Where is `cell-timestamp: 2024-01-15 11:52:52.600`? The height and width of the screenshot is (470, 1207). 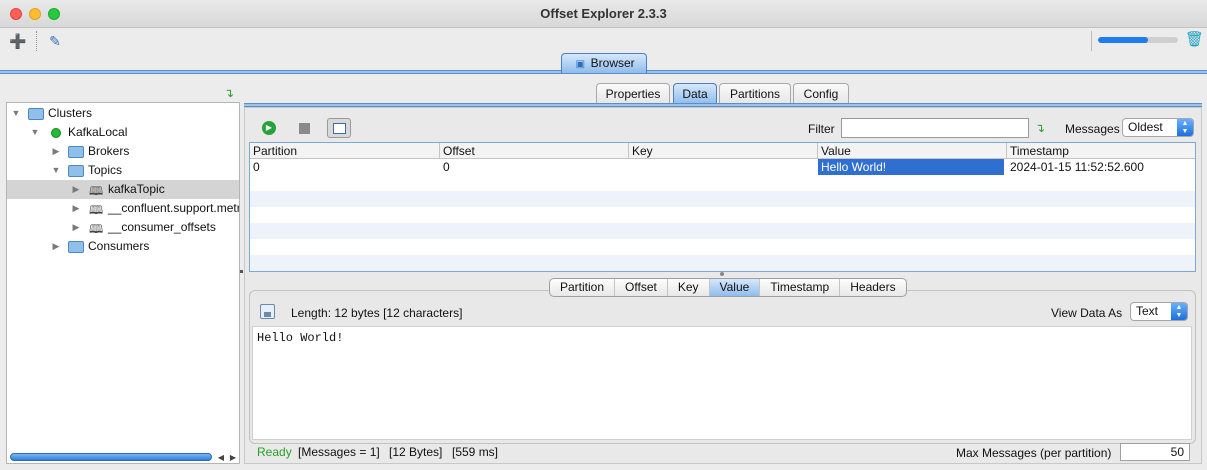
cell-timestamp: 2024-01-15 11:52:52.600 is located at coordinates (1077, 167).